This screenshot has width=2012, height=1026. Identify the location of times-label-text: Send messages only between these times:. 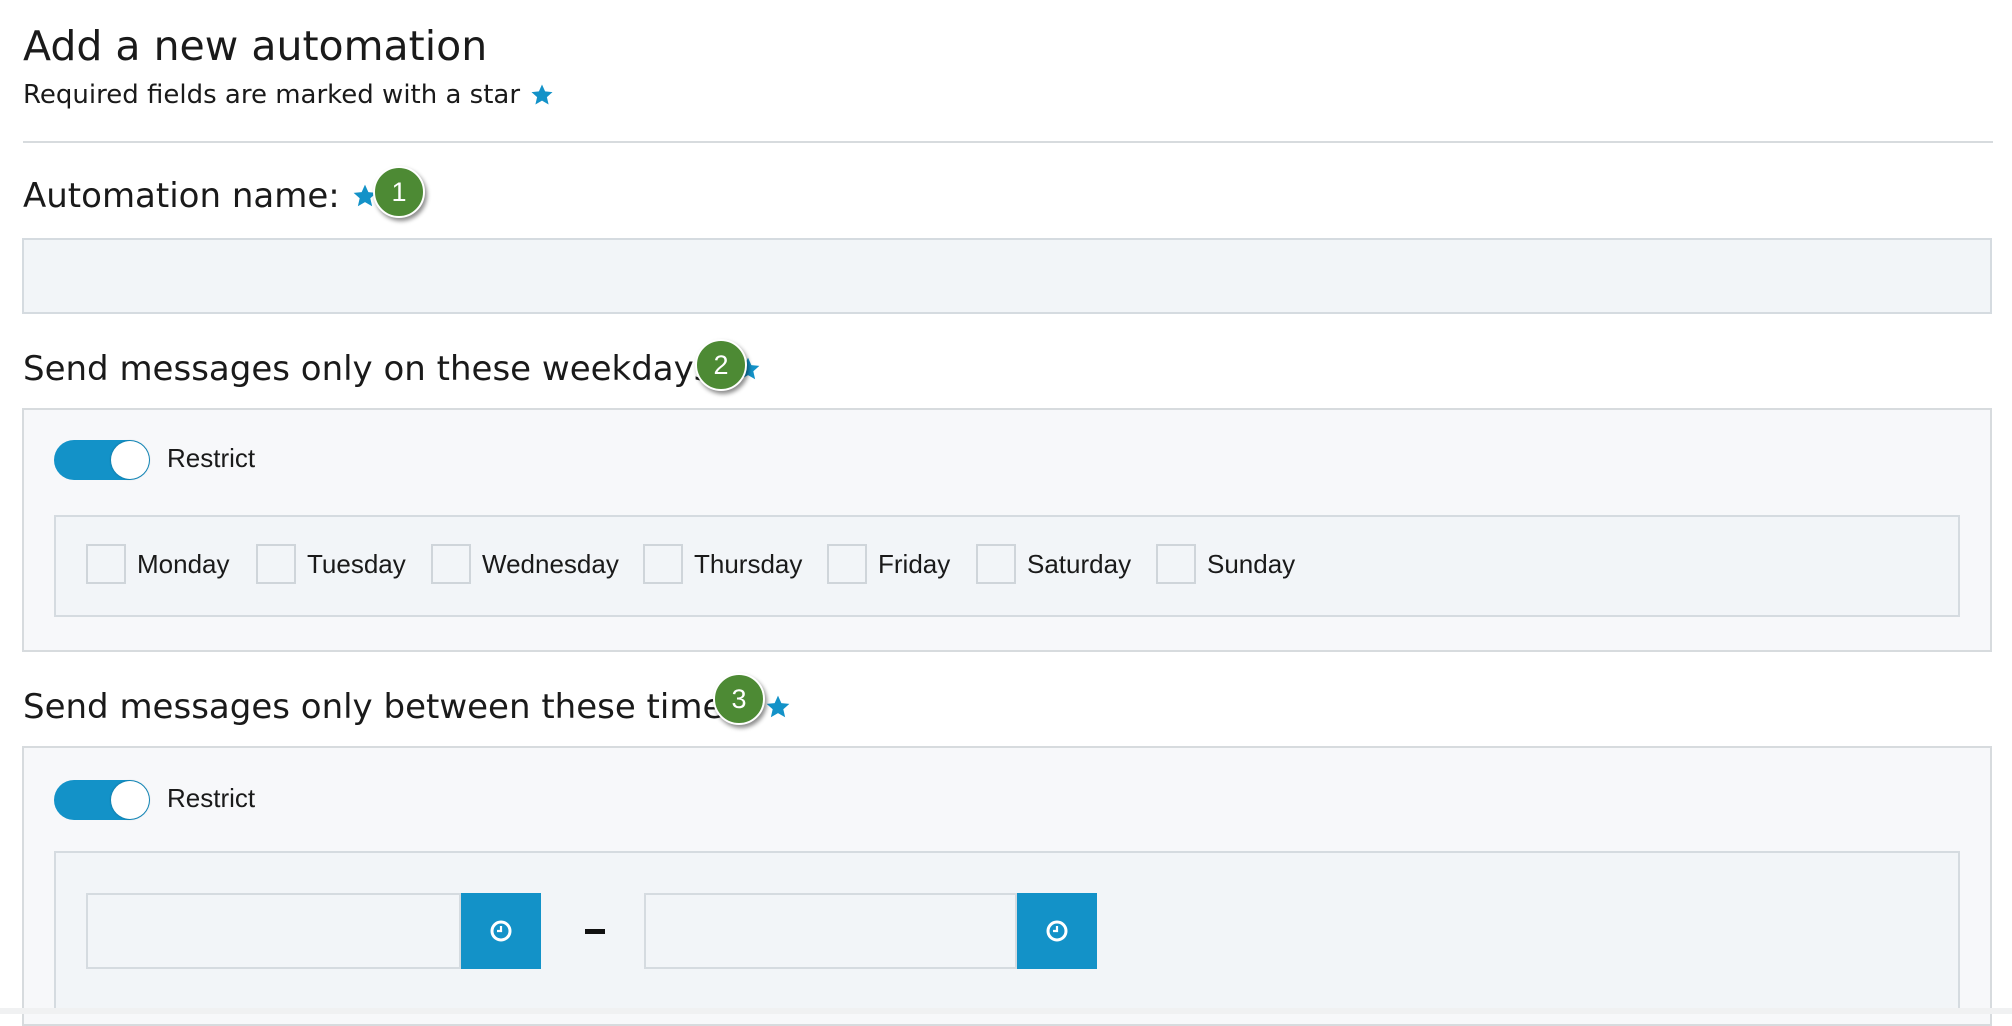
(388, 707).